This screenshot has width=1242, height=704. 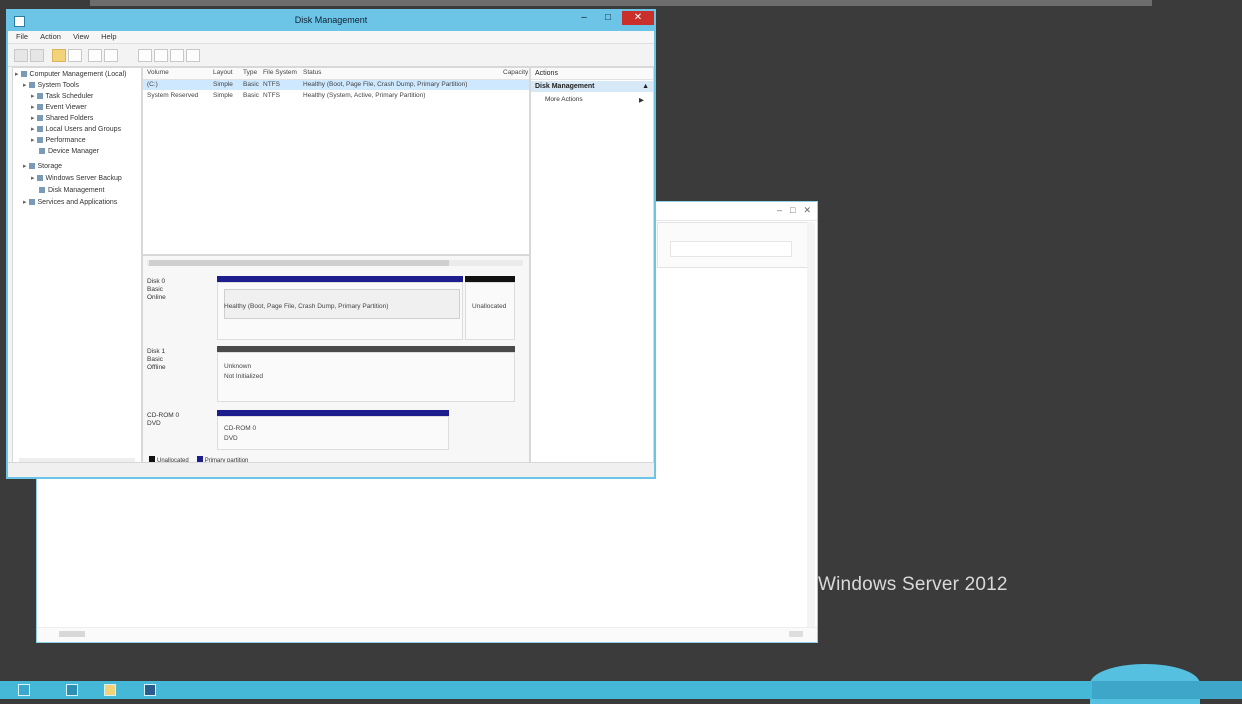 What do you see at coordinates (638, 18) in the screenshot?
I see `close-button: ✕` at bounding box center [638, 18].